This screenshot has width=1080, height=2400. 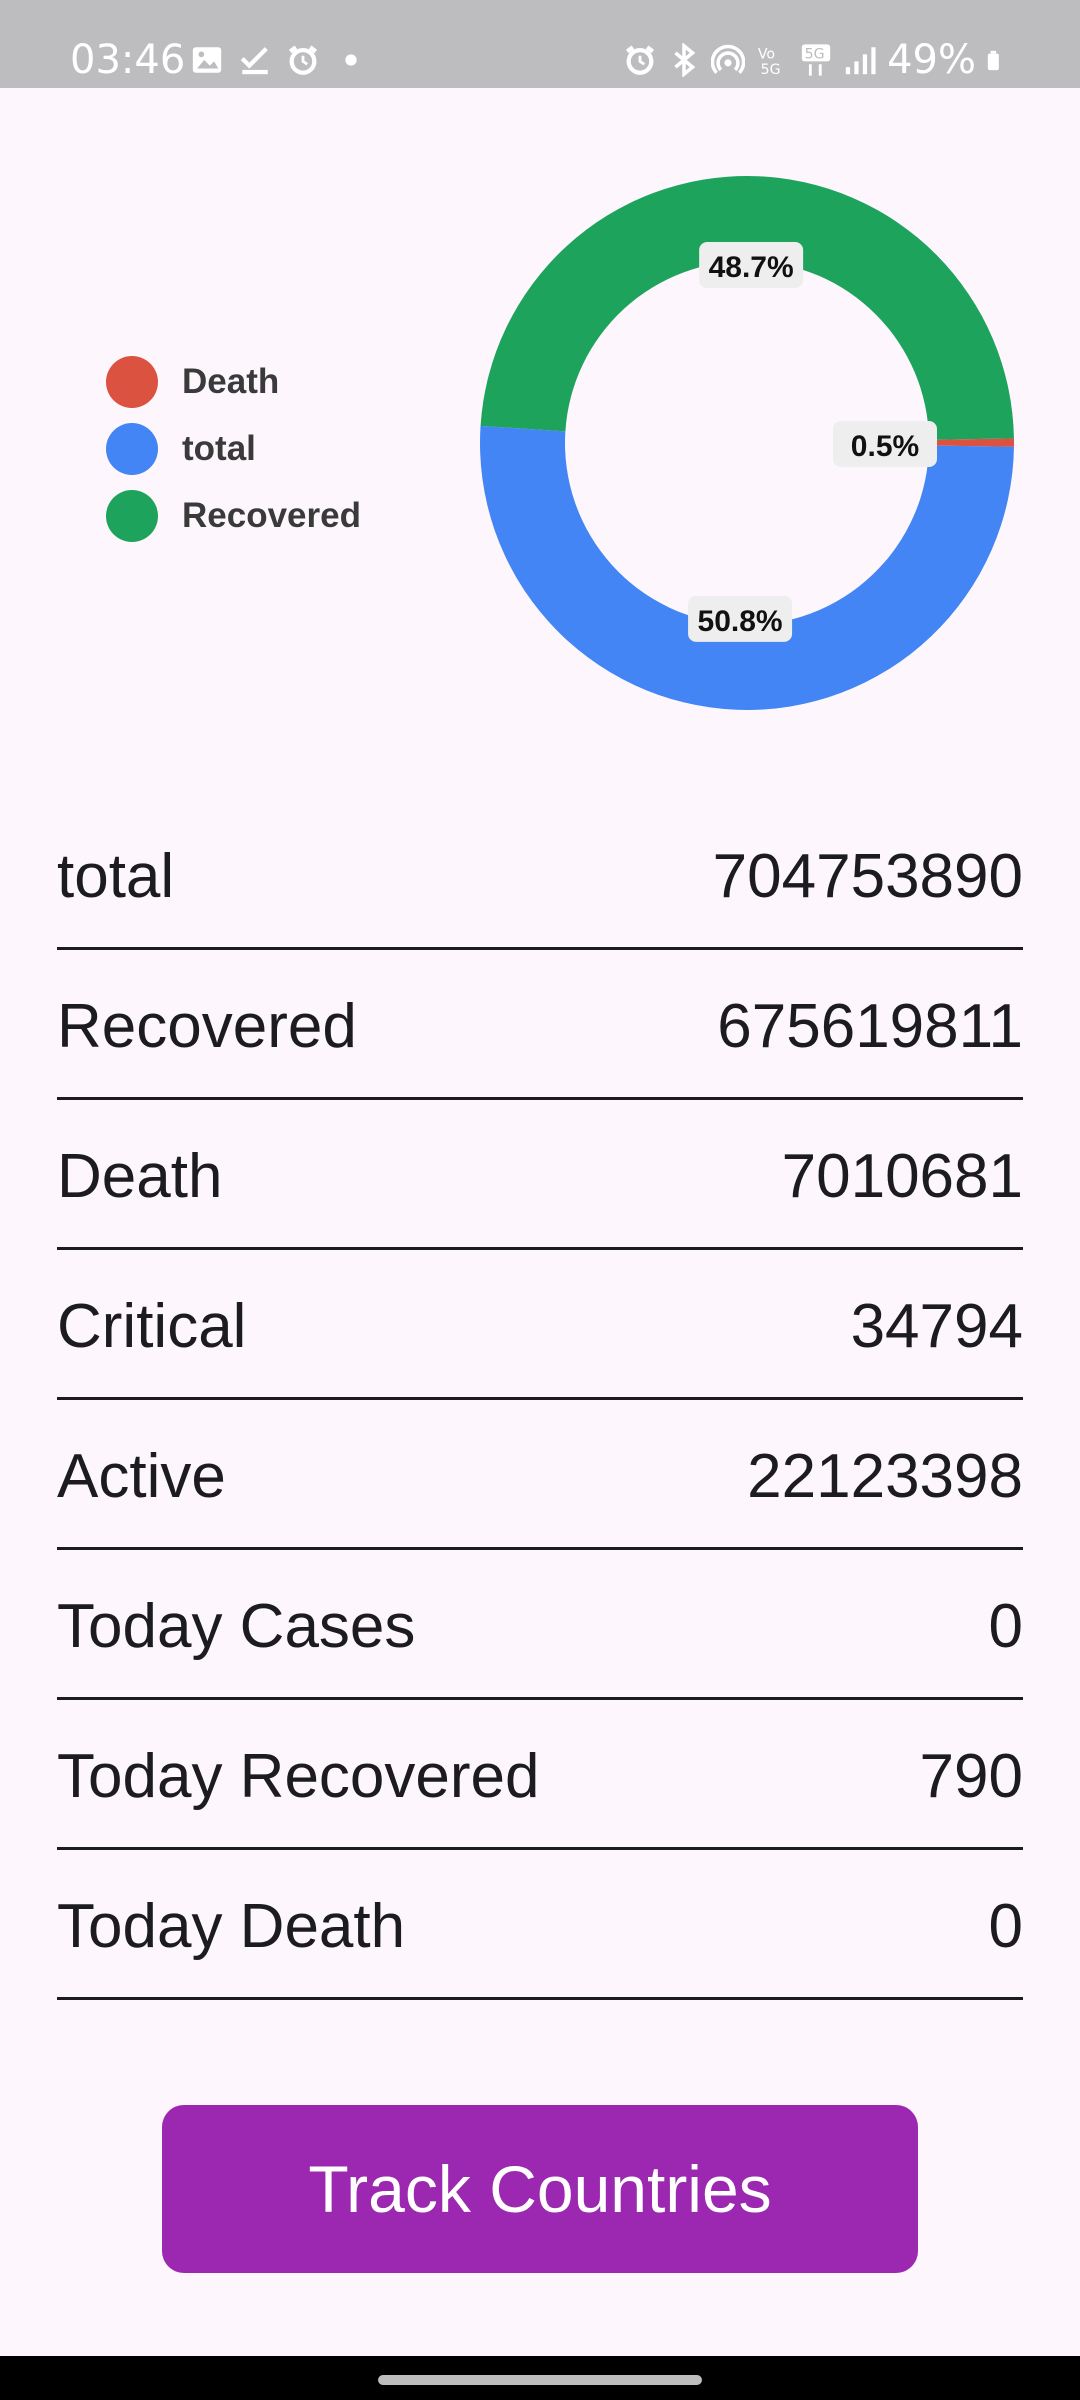 I want to click on stat-label: Recovered, so click(x=207, y=1026).